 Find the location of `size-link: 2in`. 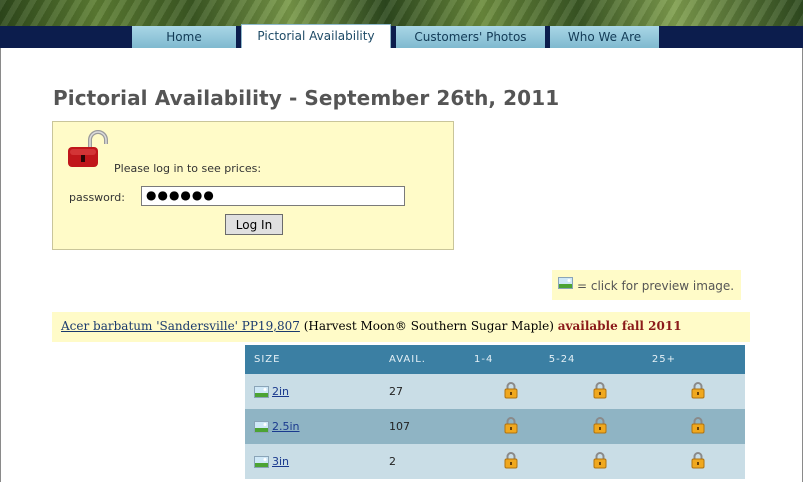

size-link: 2in is located at coordinates (280, 391).